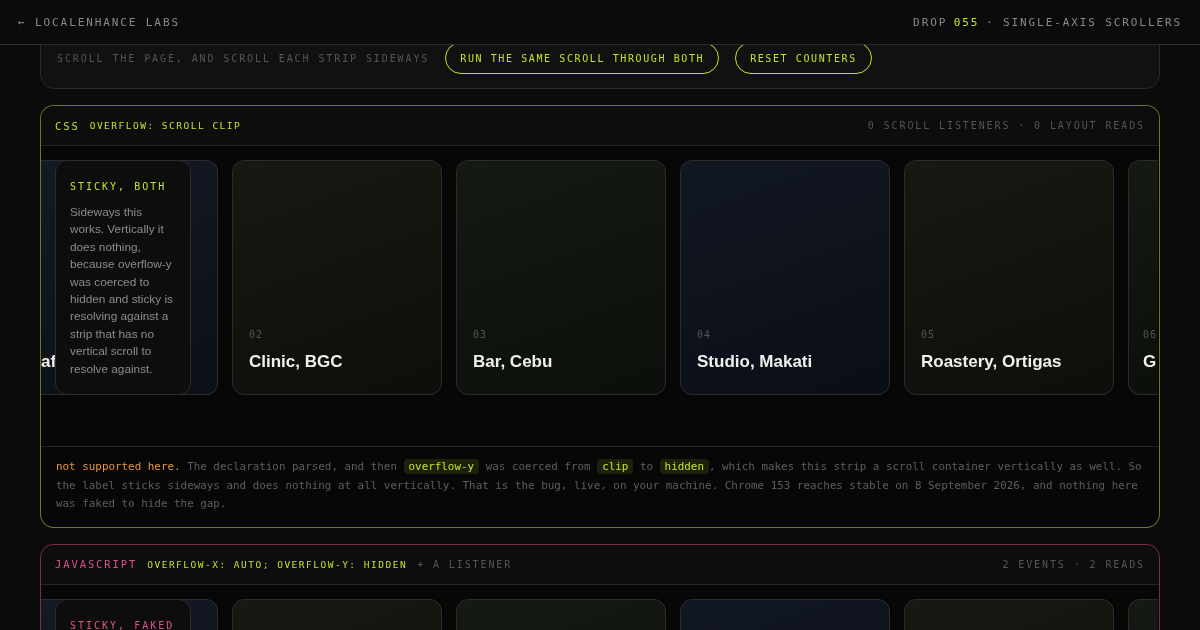  Describe the element at coordinates (704, 334) in the screenshot. I see `card-number: 04` at that location.